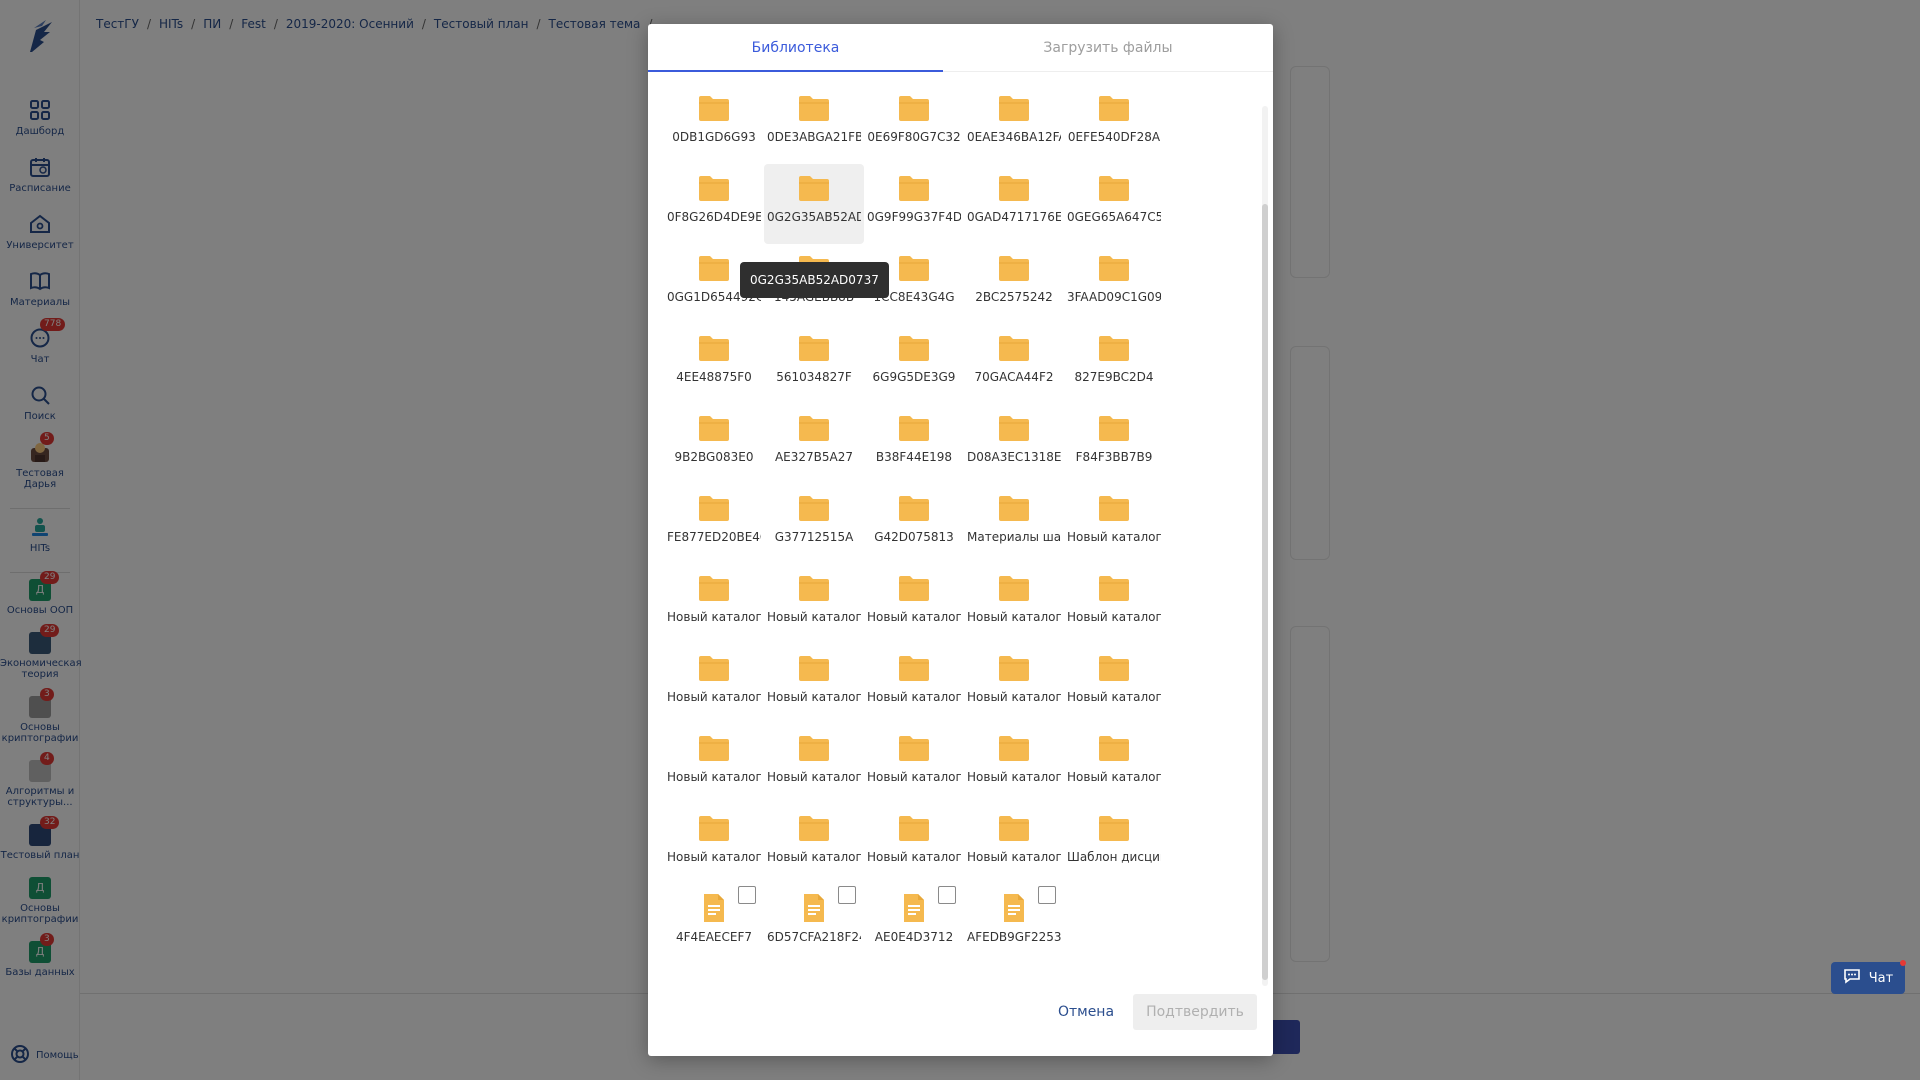 The height and width of the screenshot is (1080, 1920). I want to click on folder-item: 3FAAD09C1G09, so click(1114, 284).